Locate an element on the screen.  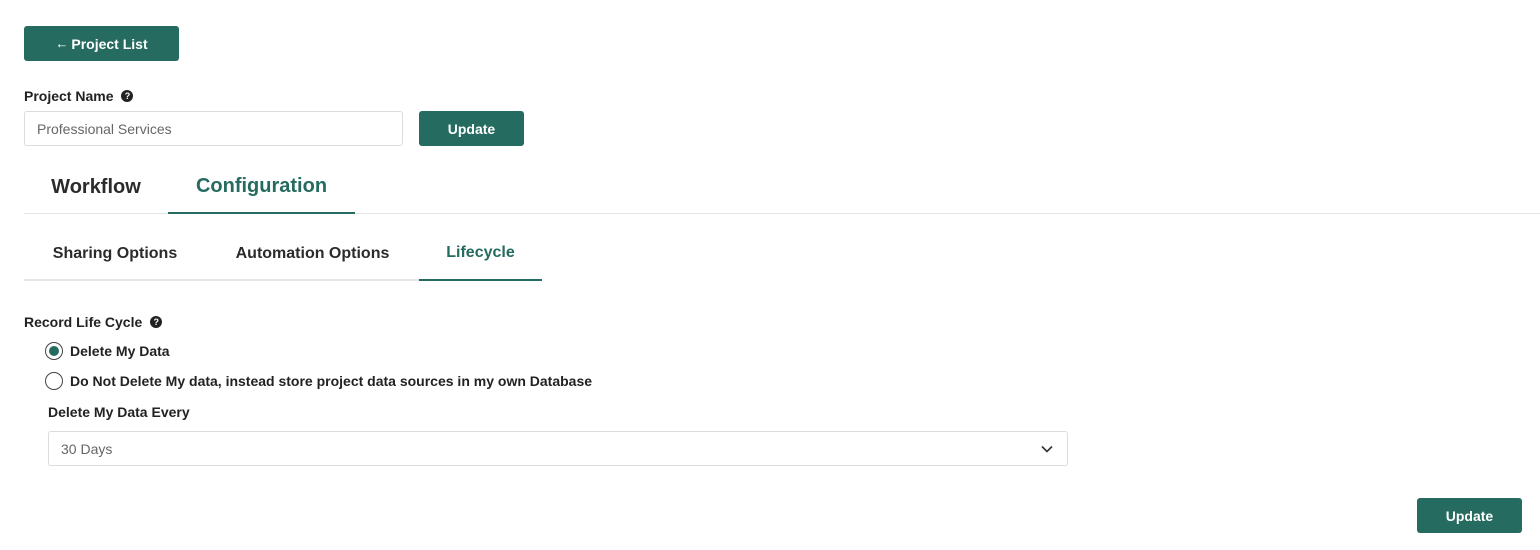
tab-lifecycle: Lifecycle is located at coordinates (480, 253).